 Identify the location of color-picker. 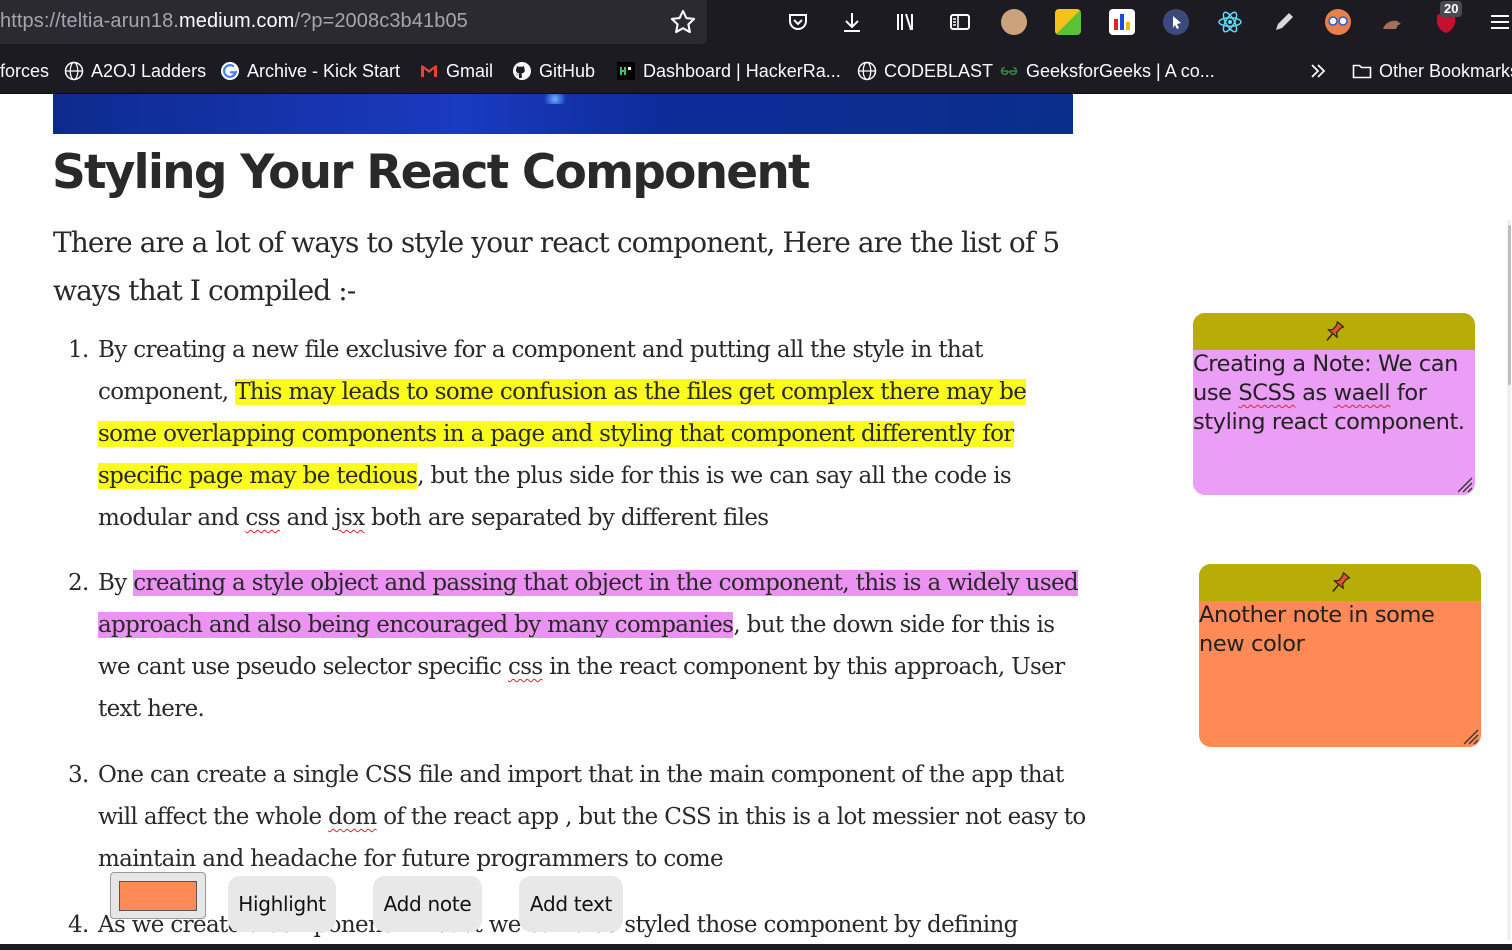
(158, 895).